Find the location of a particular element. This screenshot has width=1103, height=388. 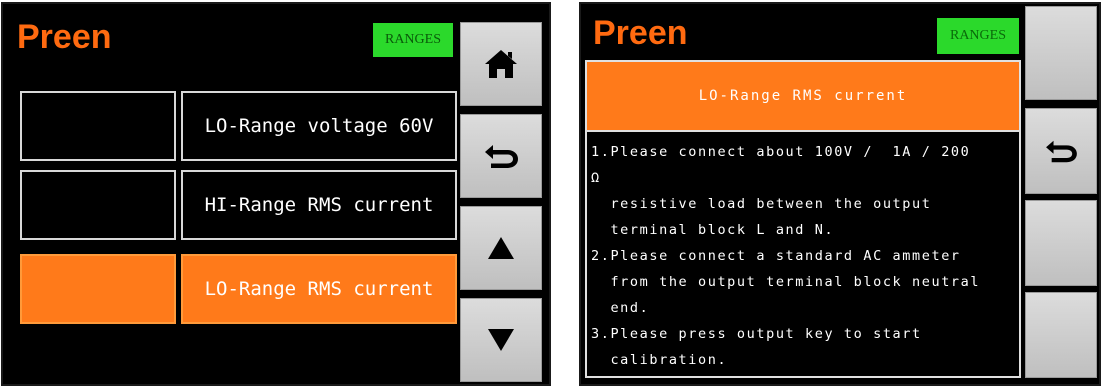

instruction-line: resistive load between the output is located at coordinates (761, 204).